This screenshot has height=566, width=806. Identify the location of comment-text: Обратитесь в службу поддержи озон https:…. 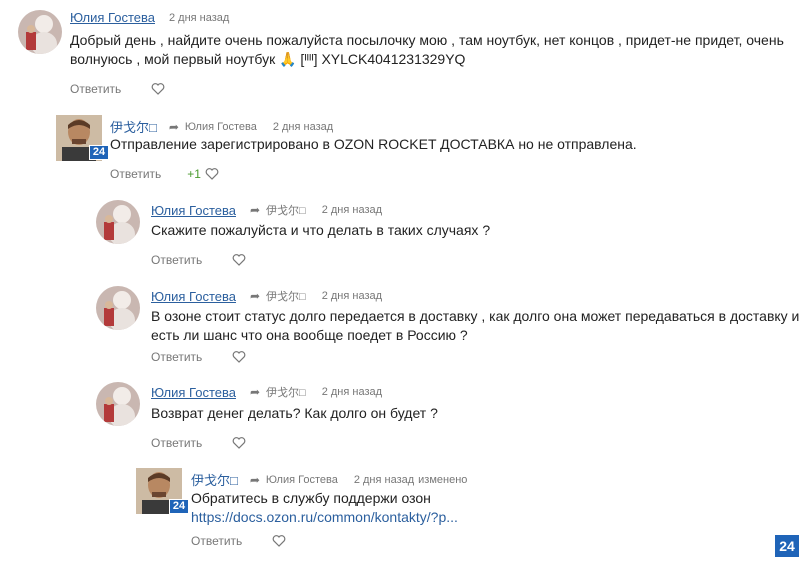
(491, 508).